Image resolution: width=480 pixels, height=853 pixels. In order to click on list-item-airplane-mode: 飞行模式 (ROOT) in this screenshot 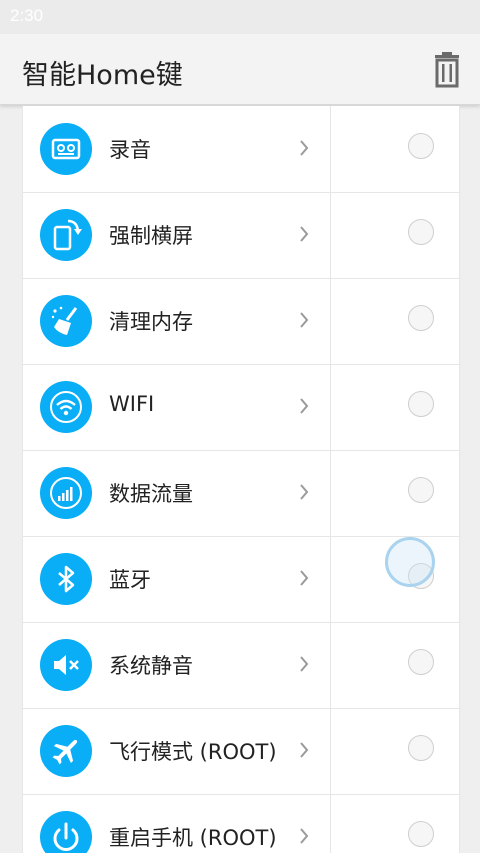, I will do `click(241, 751)`.